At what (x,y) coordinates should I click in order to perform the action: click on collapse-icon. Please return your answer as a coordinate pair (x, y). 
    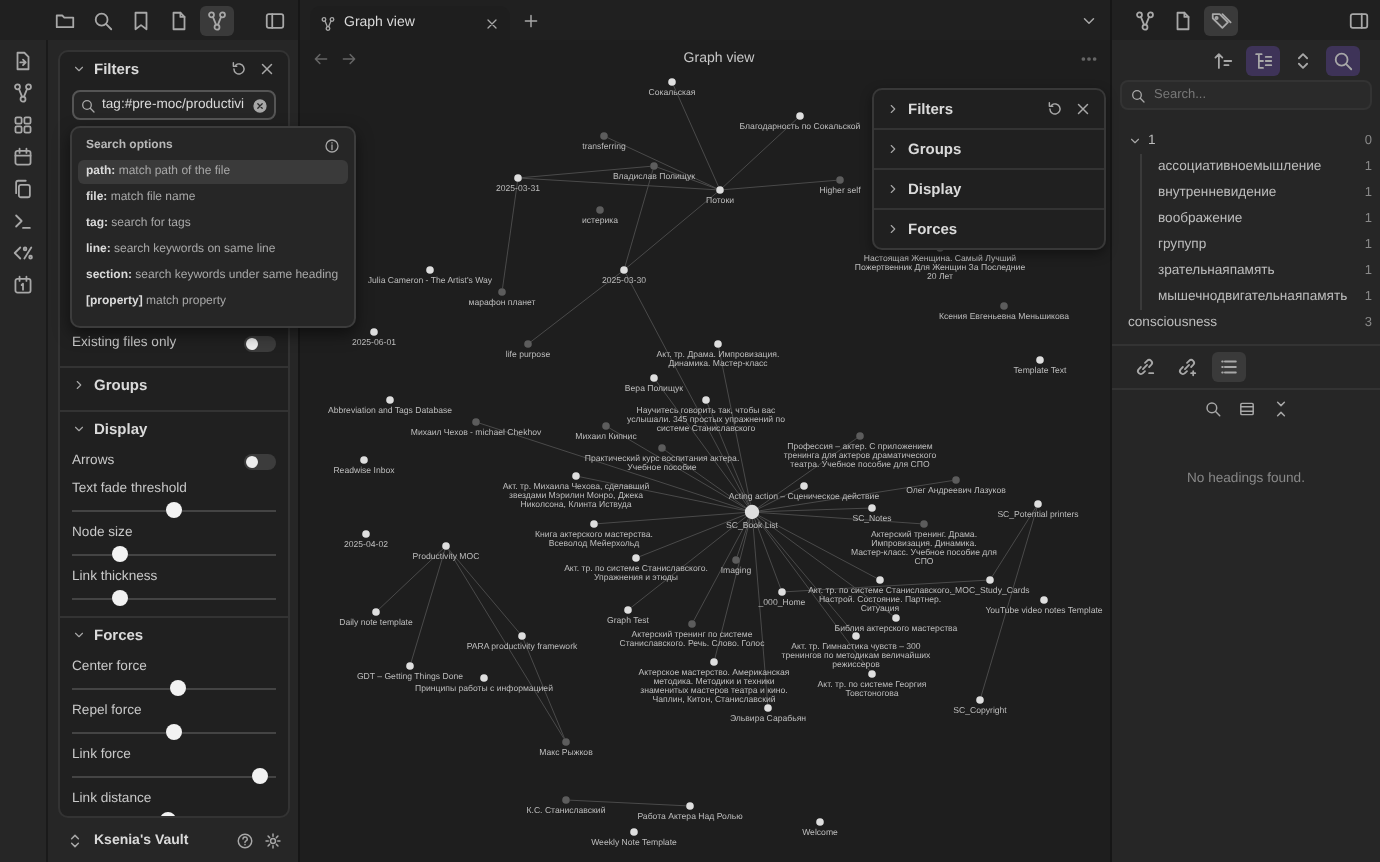
    Looking at the image, I should click on (1280, 409).